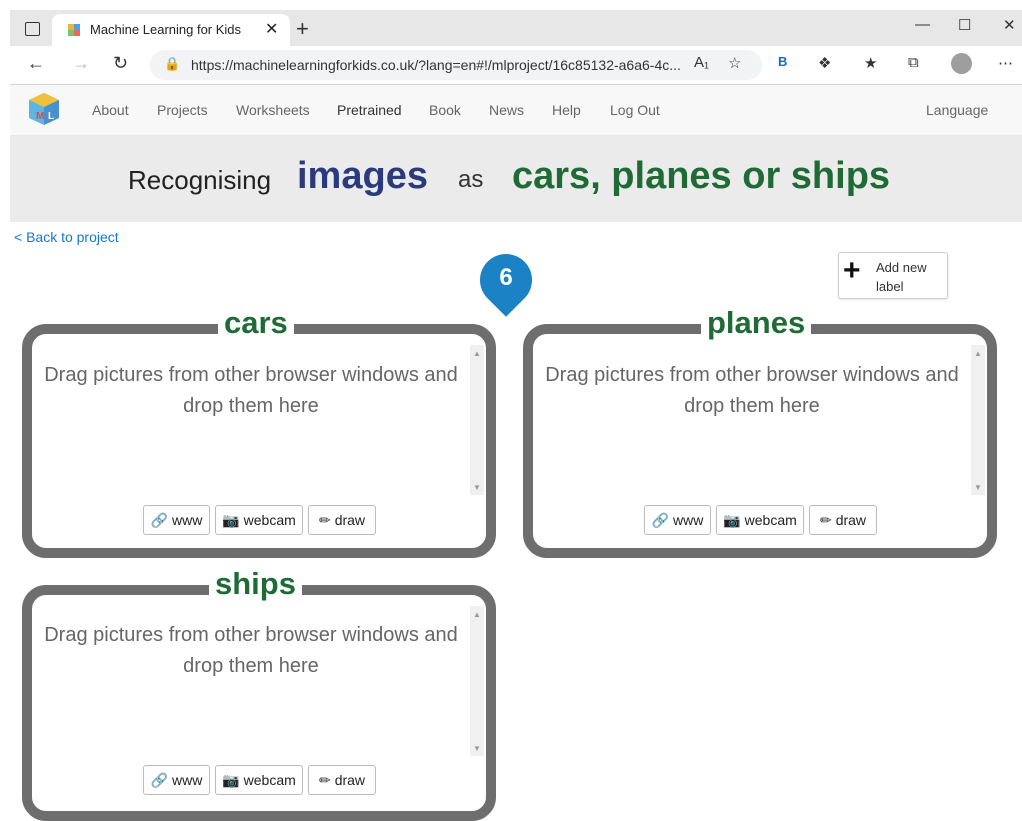  I want to click on read-aloud-icon: A₁, so click(701, 62).